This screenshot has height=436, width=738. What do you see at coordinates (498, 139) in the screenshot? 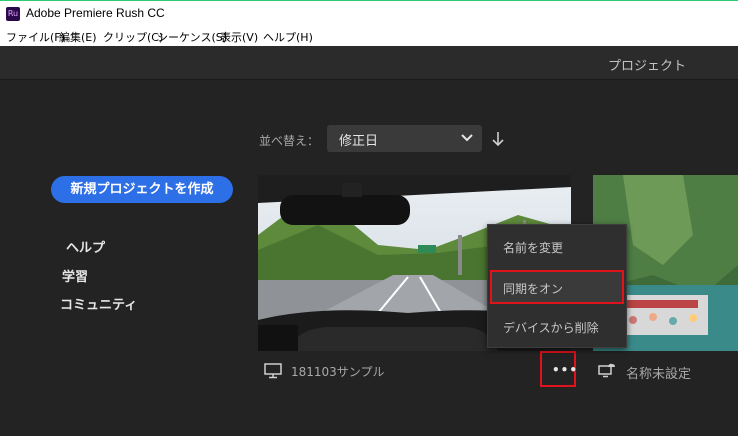
I see `arrow-down-icon` at bounding box center [498, 139].